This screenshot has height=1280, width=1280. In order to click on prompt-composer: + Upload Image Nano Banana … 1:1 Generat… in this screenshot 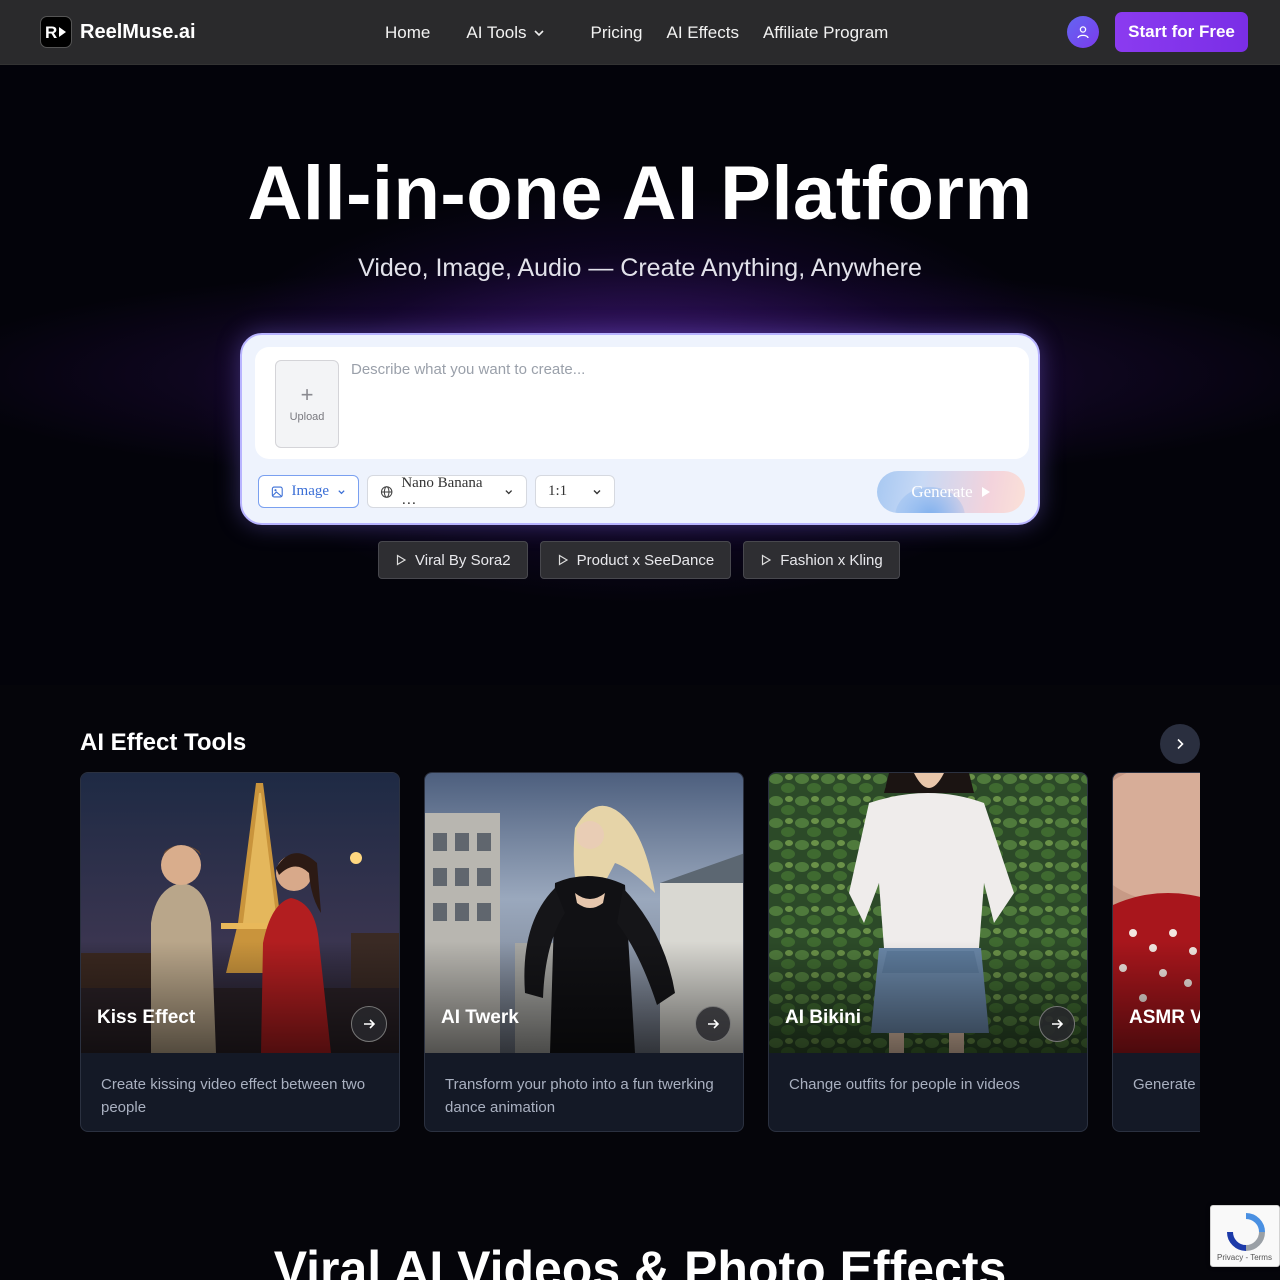, I will do `click(640, 429)`.